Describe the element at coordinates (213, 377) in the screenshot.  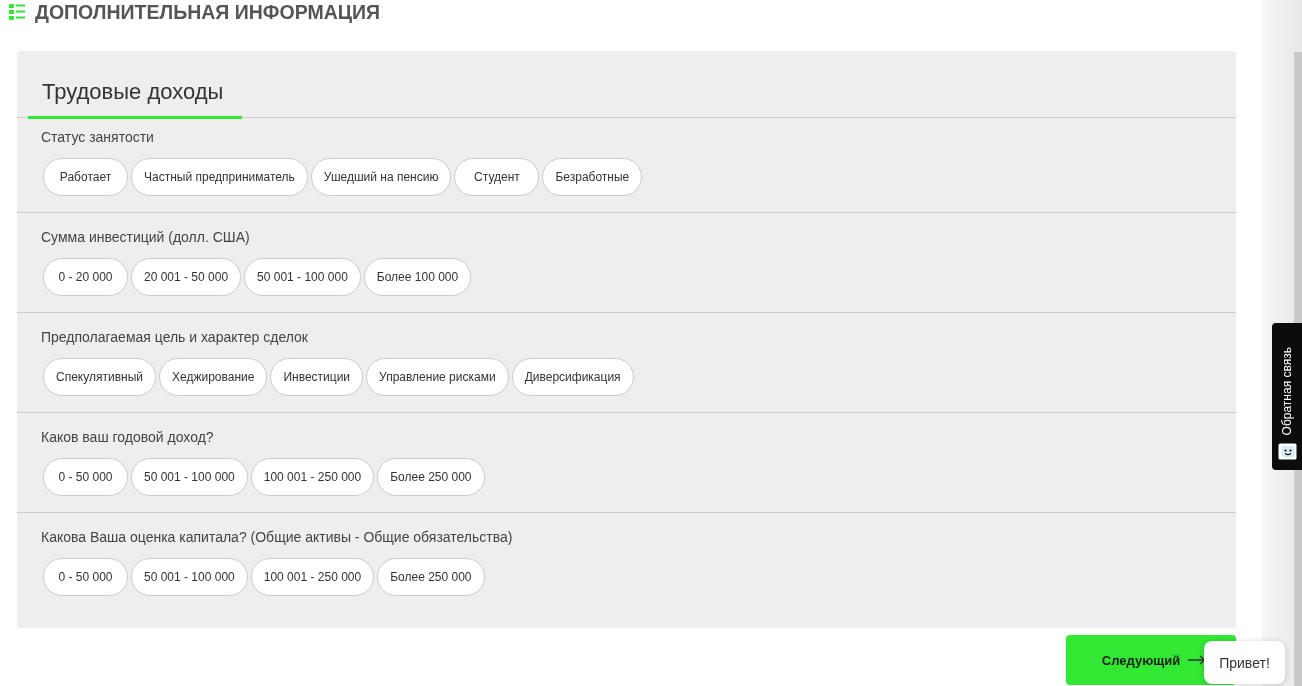
I see `option-button: Хеджирование` at that location.